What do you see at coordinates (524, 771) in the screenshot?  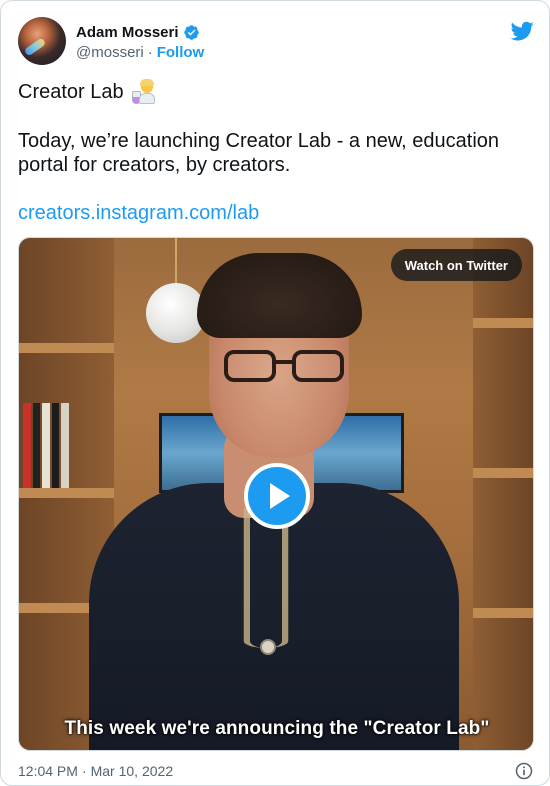 I see `info-icon` at bounding box center [524, 771].